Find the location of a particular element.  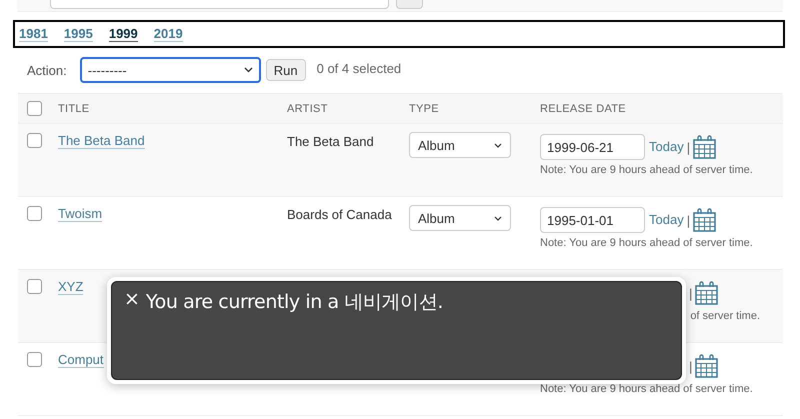

action-label: Action: is located at coordinates (47, 70).